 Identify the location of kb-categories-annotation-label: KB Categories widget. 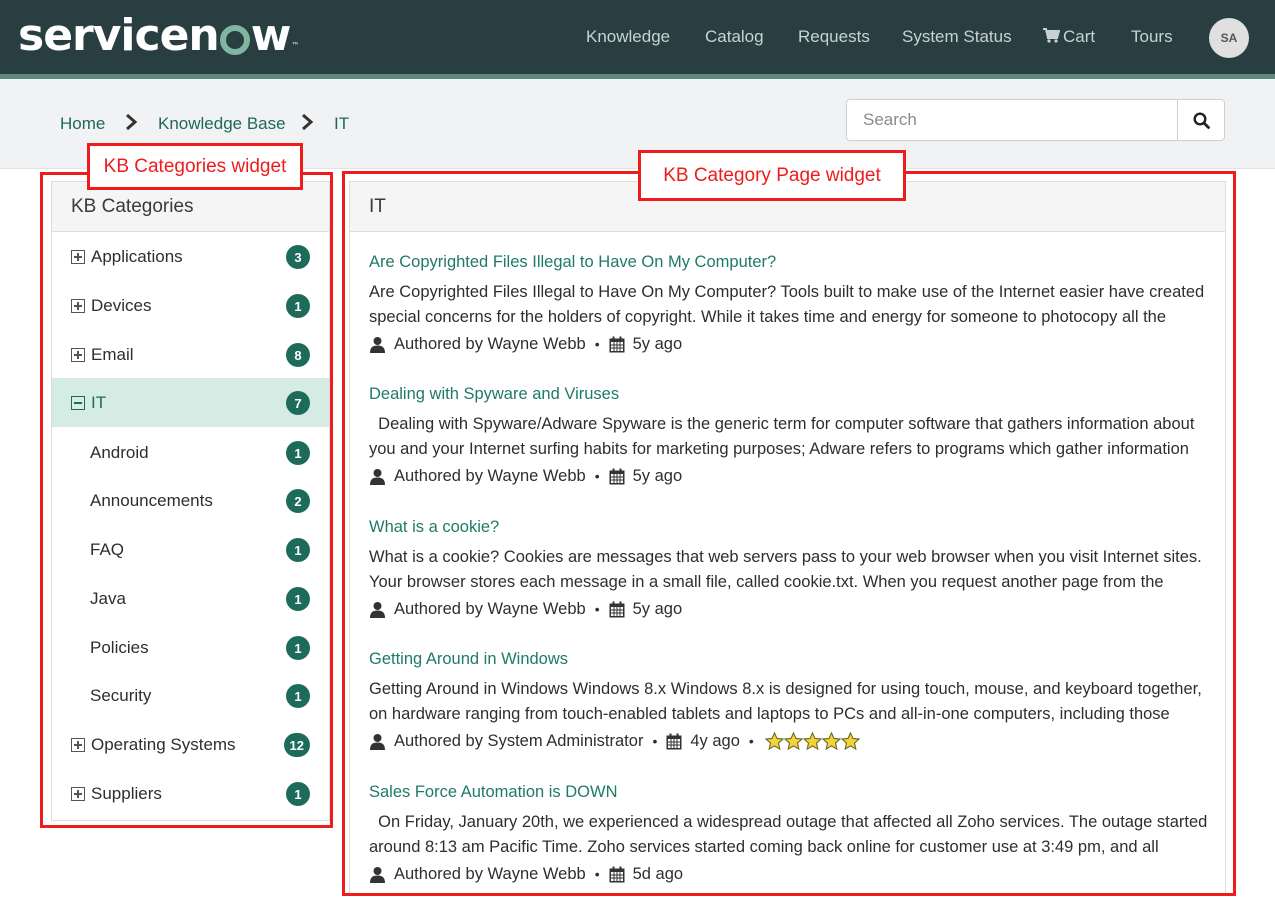
(195, 166).